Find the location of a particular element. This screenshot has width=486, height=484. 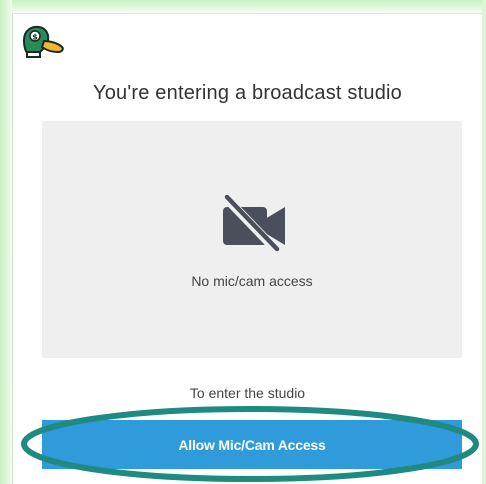

screenshot-frame-left is located at coordinates (6, 242).